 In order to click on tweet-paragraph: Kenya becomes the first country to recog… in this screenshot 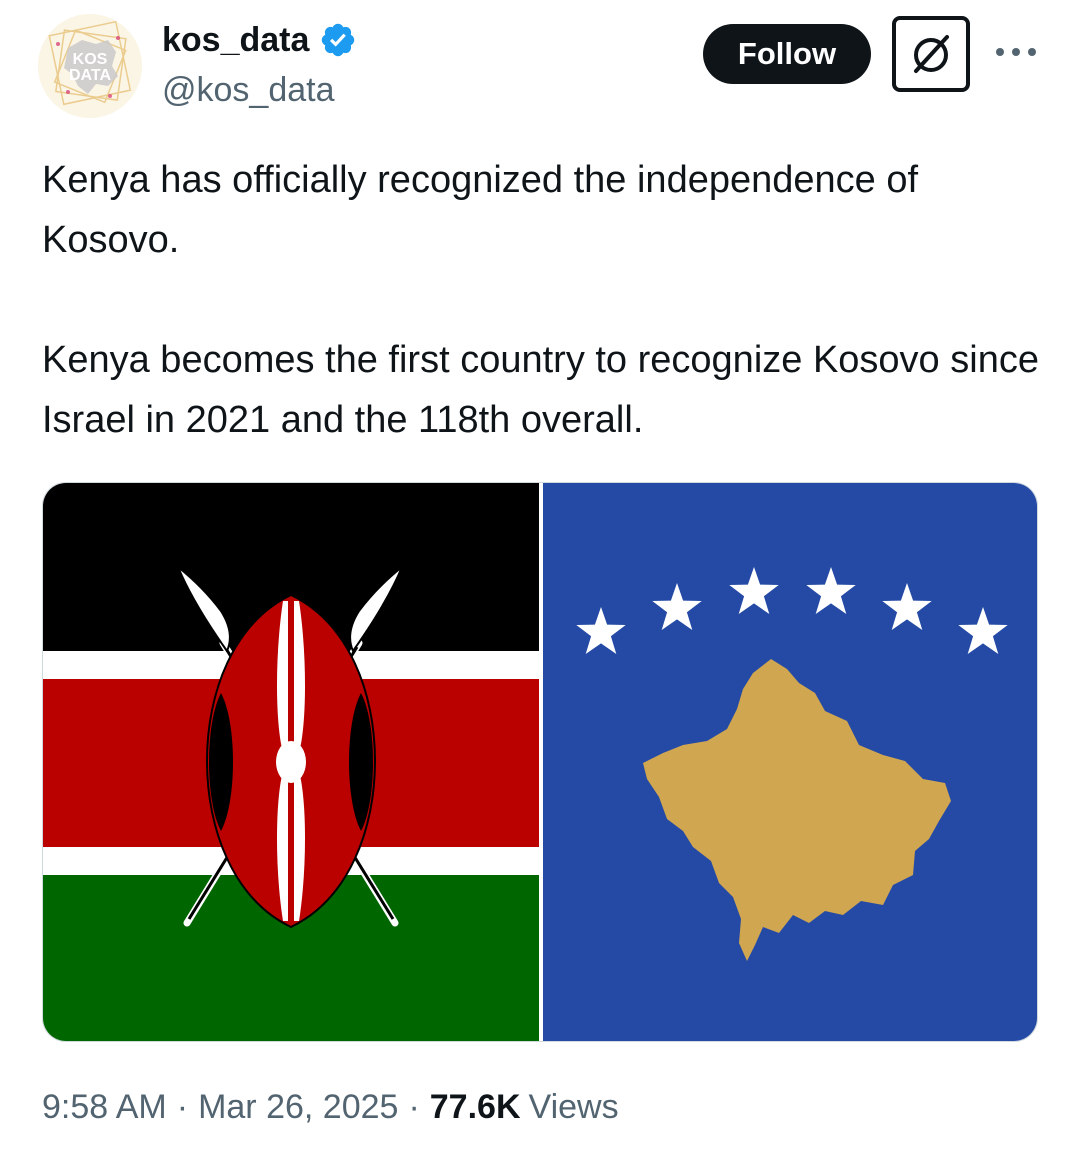, I will do `click(540, 390)`.